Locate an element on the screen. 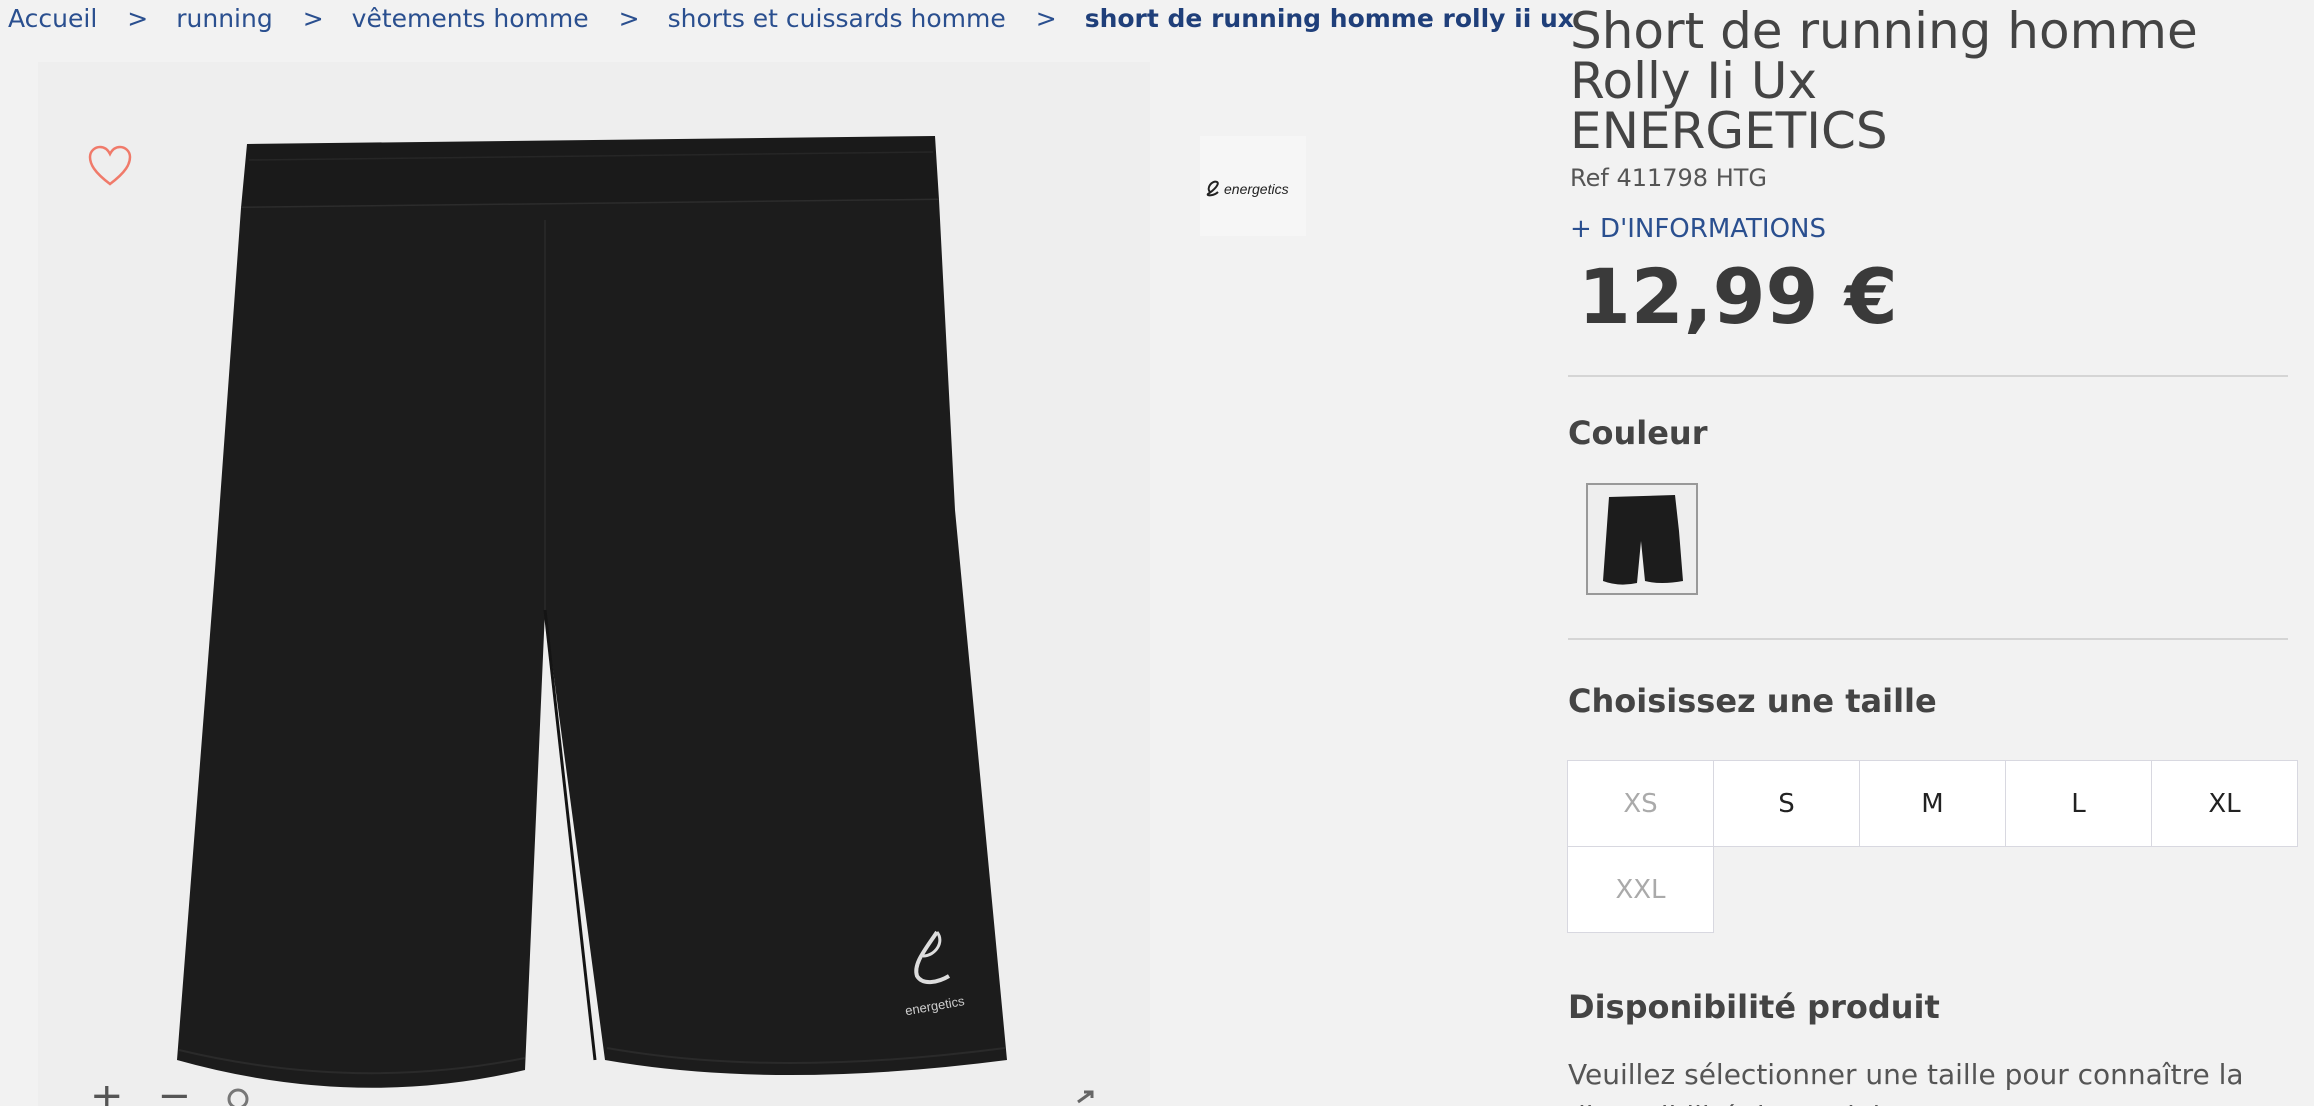 Image resolution: width=2314 pixels, height=1106 pixels. size-option-xxl: XXL is located at coordinates (1640, 889).